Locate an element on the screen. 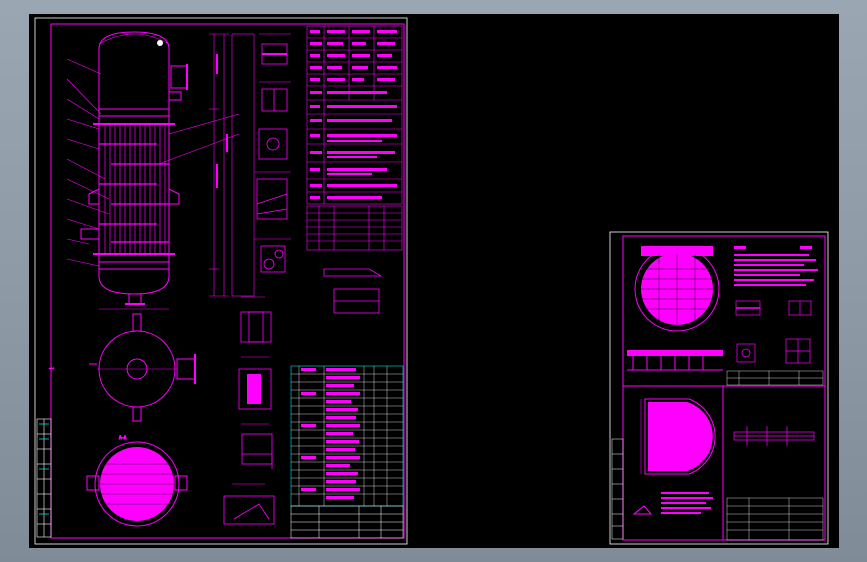 This screenshot has width=867, height=562. dimension-lines is located at coordinates (164, 171).